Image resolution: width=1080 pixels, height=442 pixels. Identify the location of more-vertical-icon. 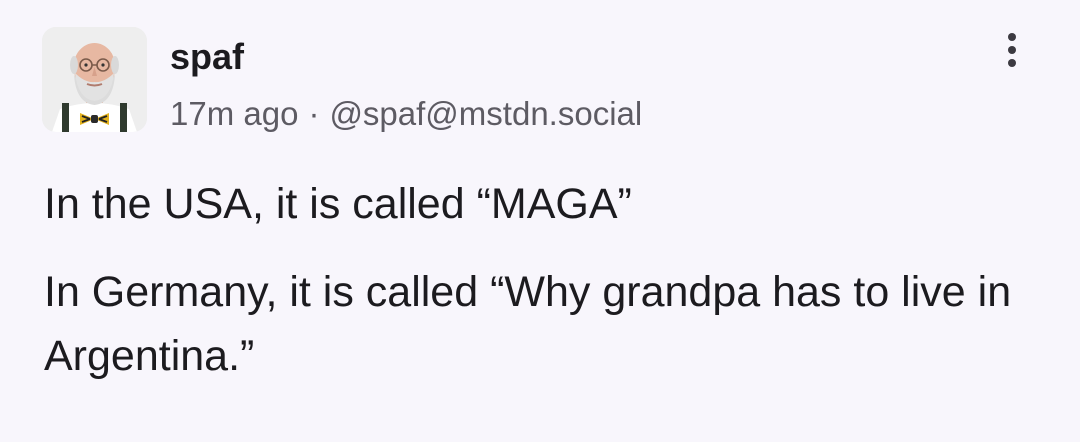
(1012, 50).